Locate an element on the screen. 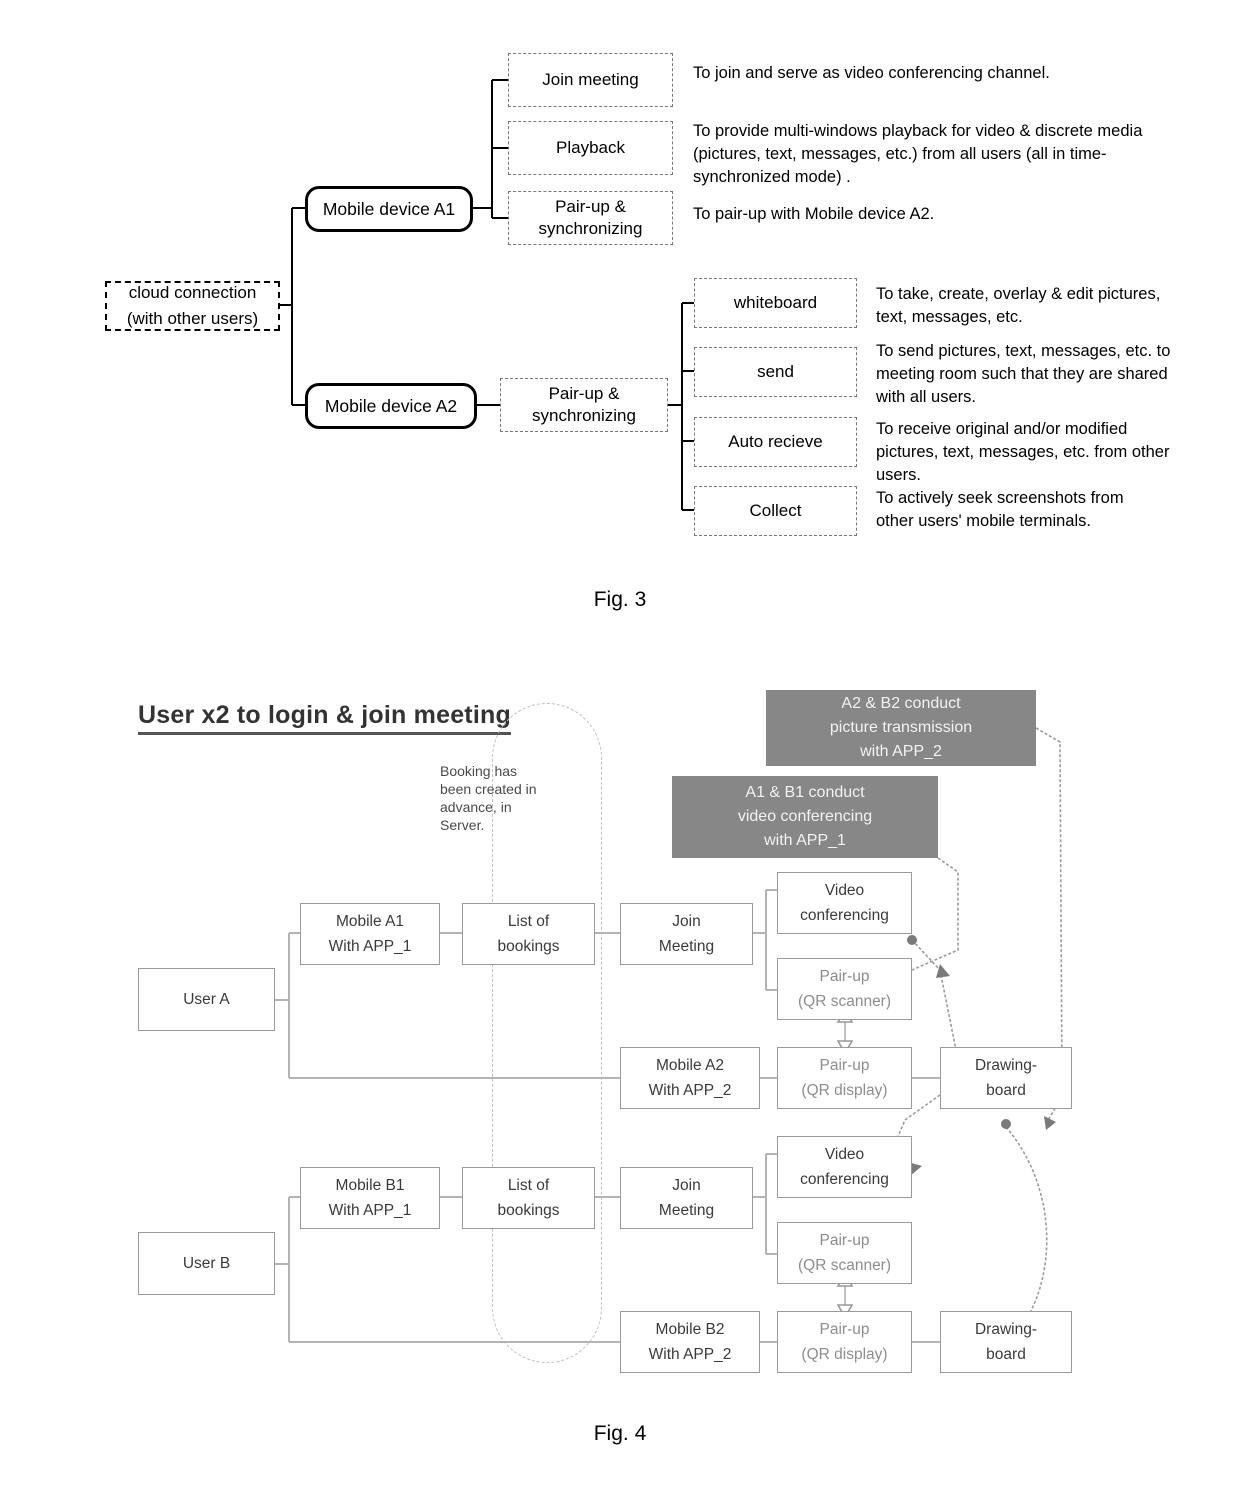  pair-up-qr-scanner-a-line1: Pair-up is located at coordinates (844, 976).